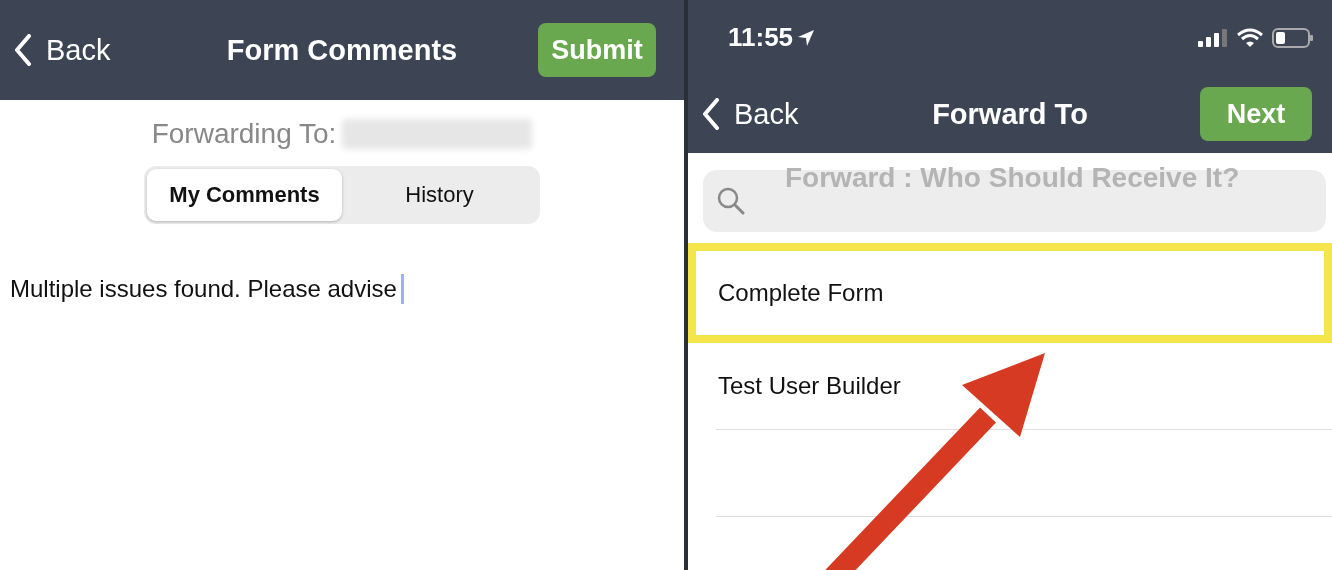  Describe the element at coordinates (1213, 37) in the screenshot. I see `signal-icon` at that location.